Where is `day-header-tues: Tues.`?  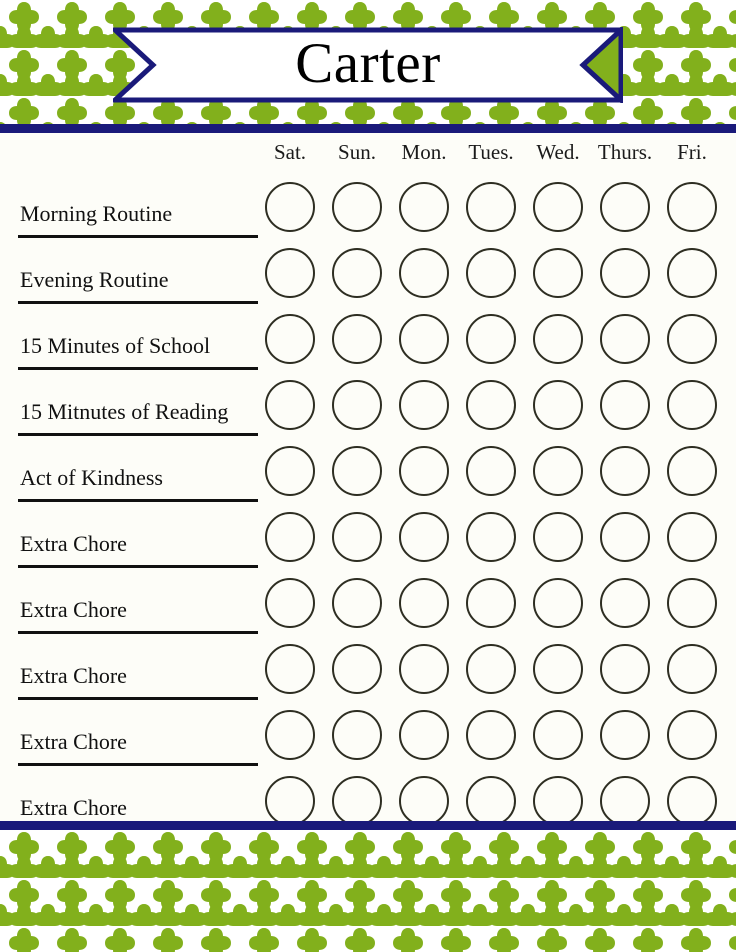 day-header-tues: Tues. is located at coordinates (491, 152).